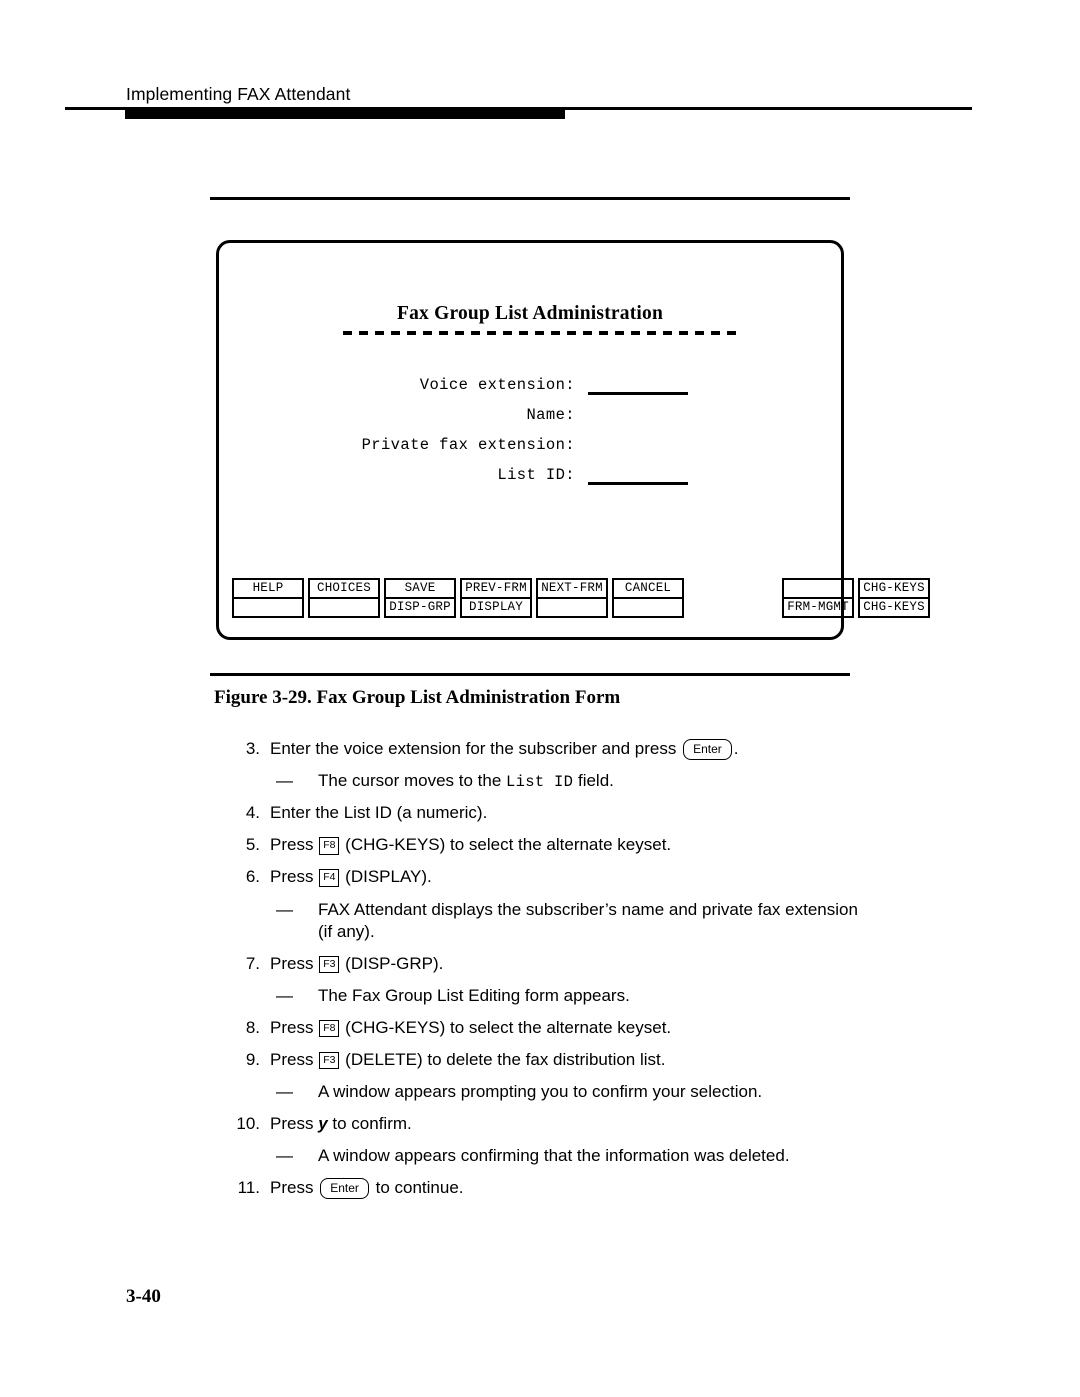  I want to click on procedure-step: 6. Press F4 (DISPLAY)., so click(548, 877).